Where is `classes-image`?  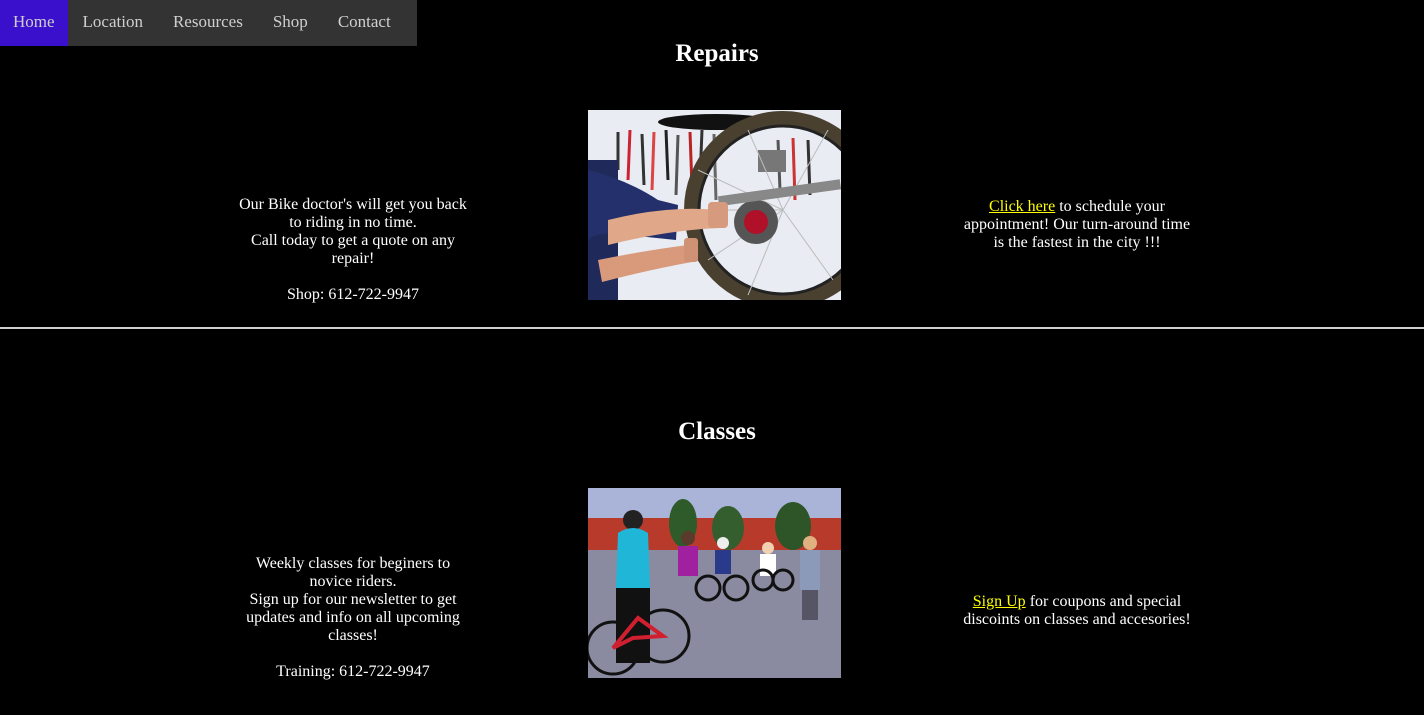 classes-image is located at coordinates (714, 583).